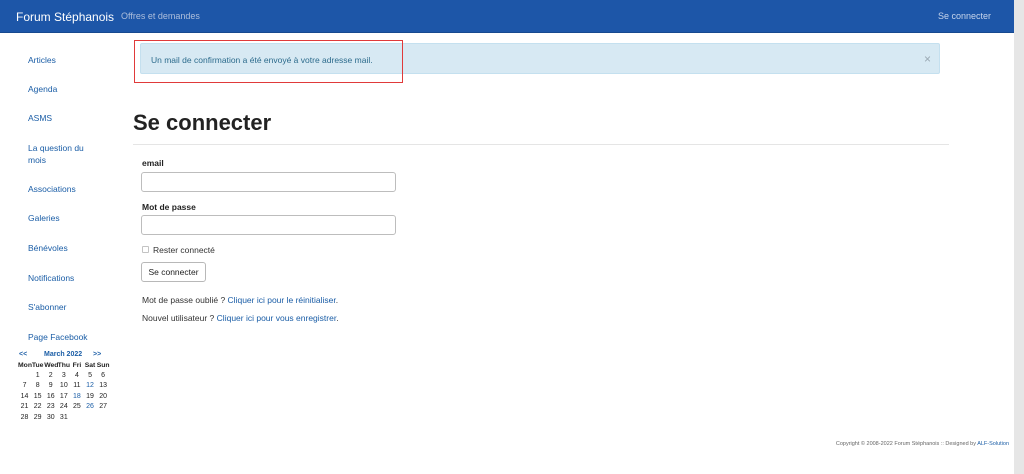  What do you see at coordinates (103, 375) in the screenshot?
I see `calendar-day: 6` at bounding box center [103, 375].